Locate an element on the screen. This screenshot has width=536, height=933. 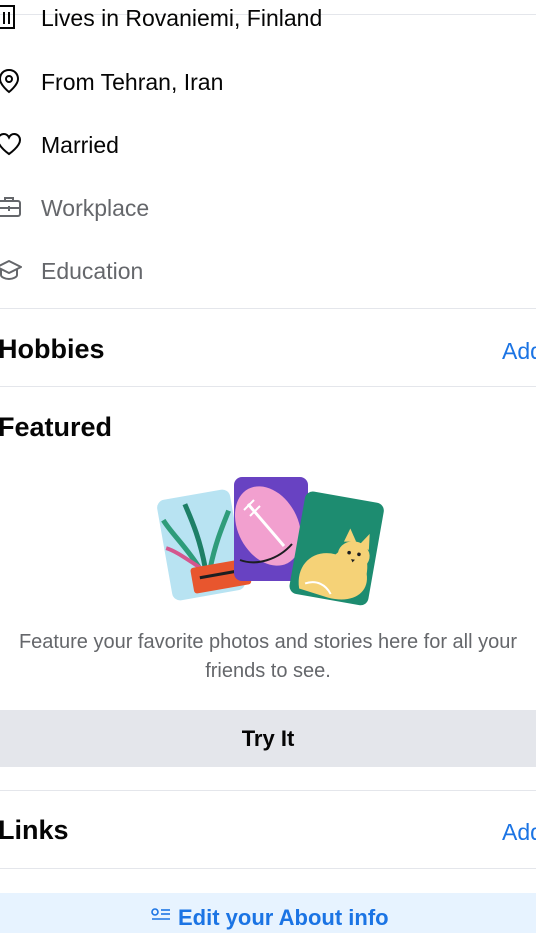
try-it-button: Try It is located at coordinates (268, 738).